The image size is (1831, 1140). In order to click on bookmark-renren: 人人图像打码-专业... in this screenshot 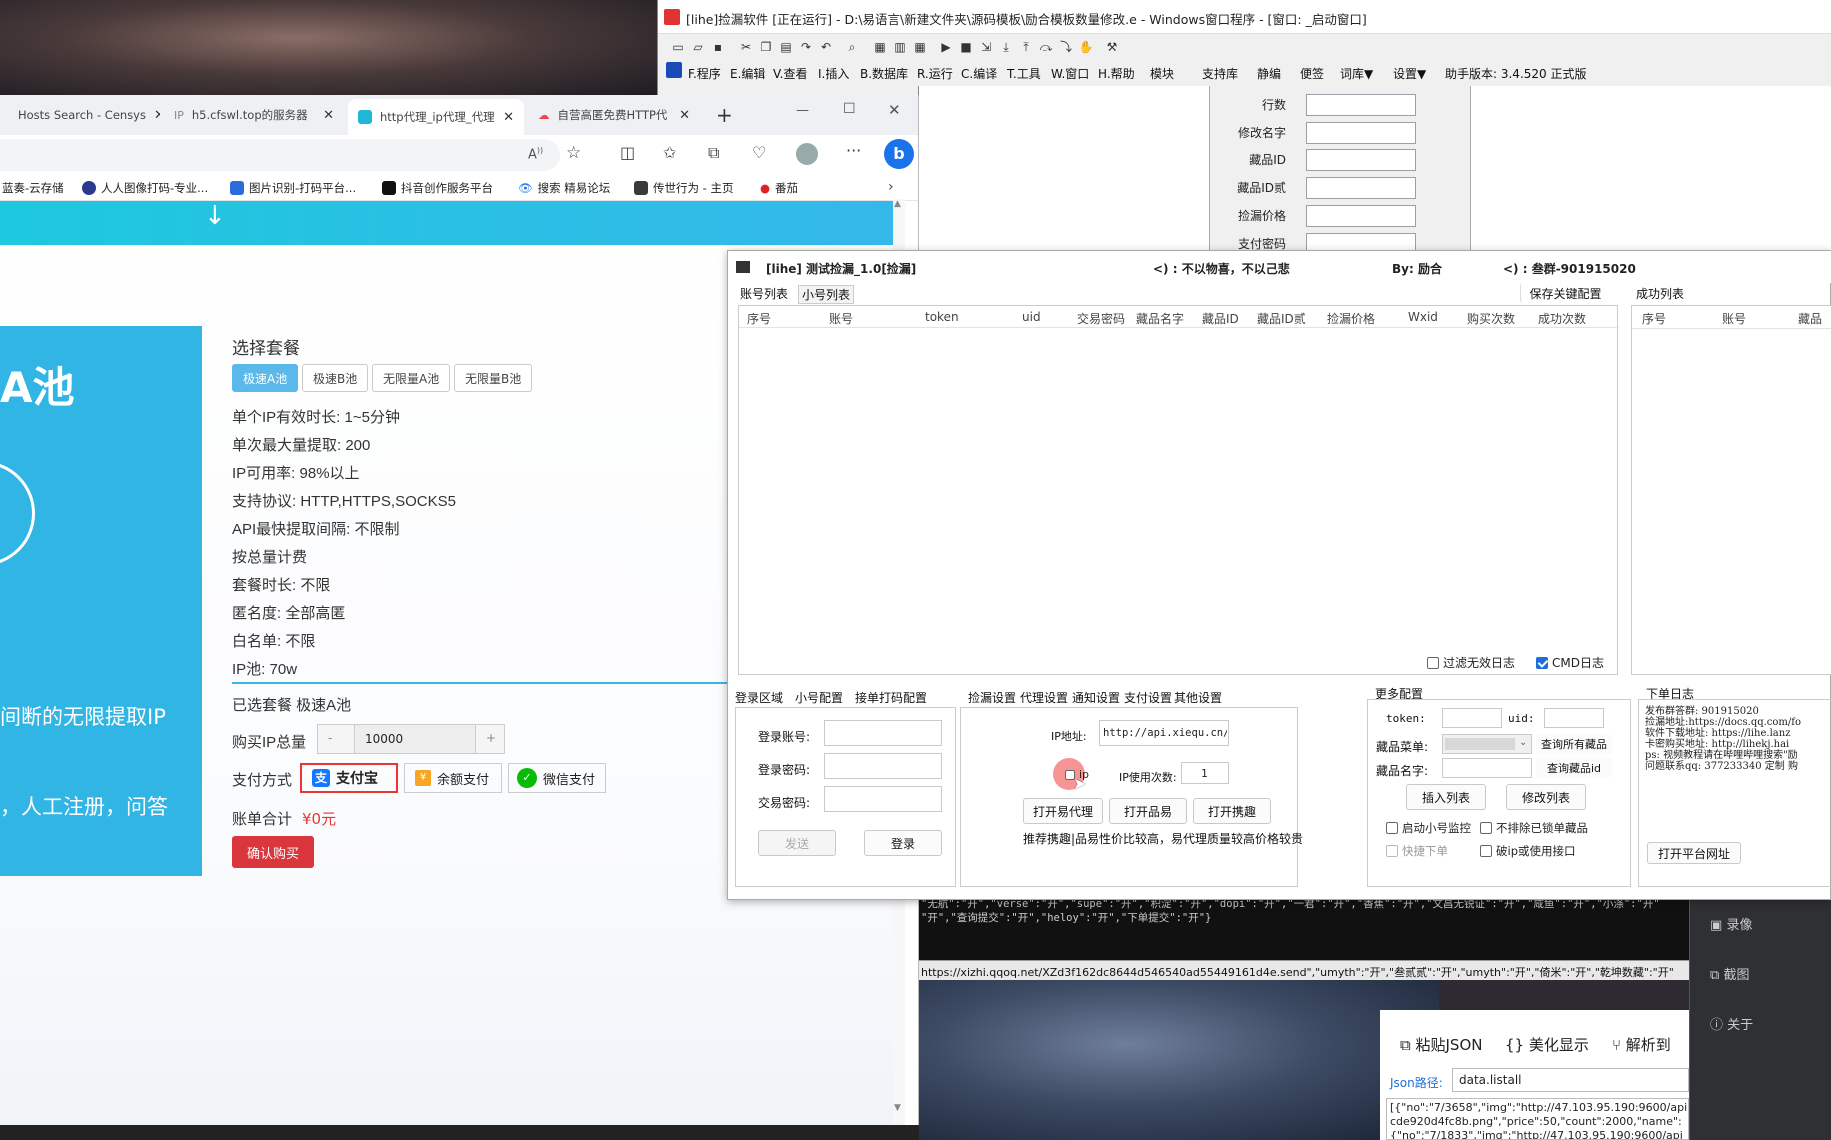, I will do `click(145, 188)`.